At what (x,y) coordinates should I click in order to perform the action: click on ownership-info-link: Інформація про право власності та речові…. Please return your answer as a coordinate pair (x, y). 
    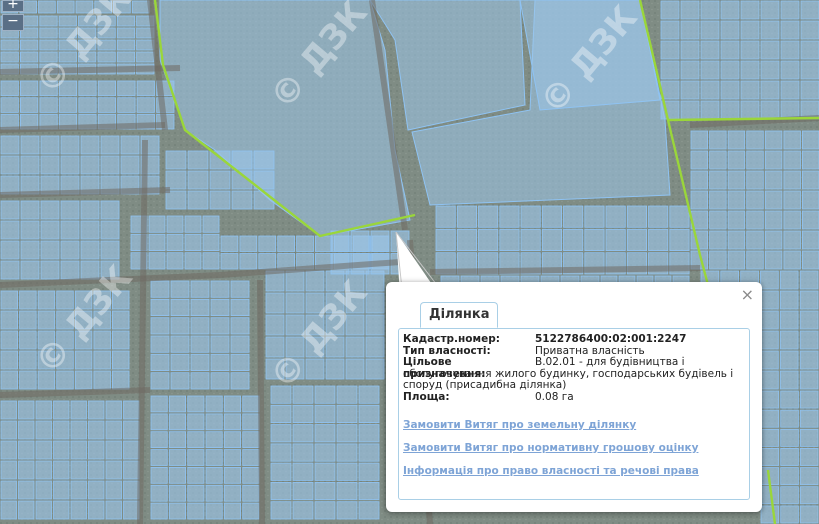
    Looking at the image, I should click on (551, 471).